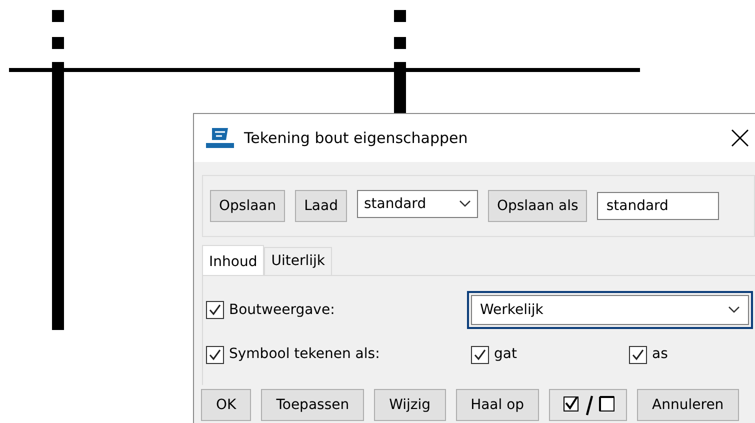 The image size is (755, 423). Describe the element at coordinates (304, 354) in the screenshot. I see `field-label: Symbool tekenen als:` at that location.